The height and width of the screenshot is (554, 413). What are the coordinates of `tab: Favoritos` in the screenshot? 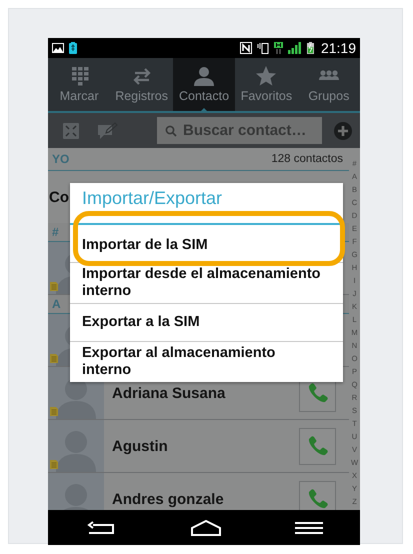 It's located at (266, 84).